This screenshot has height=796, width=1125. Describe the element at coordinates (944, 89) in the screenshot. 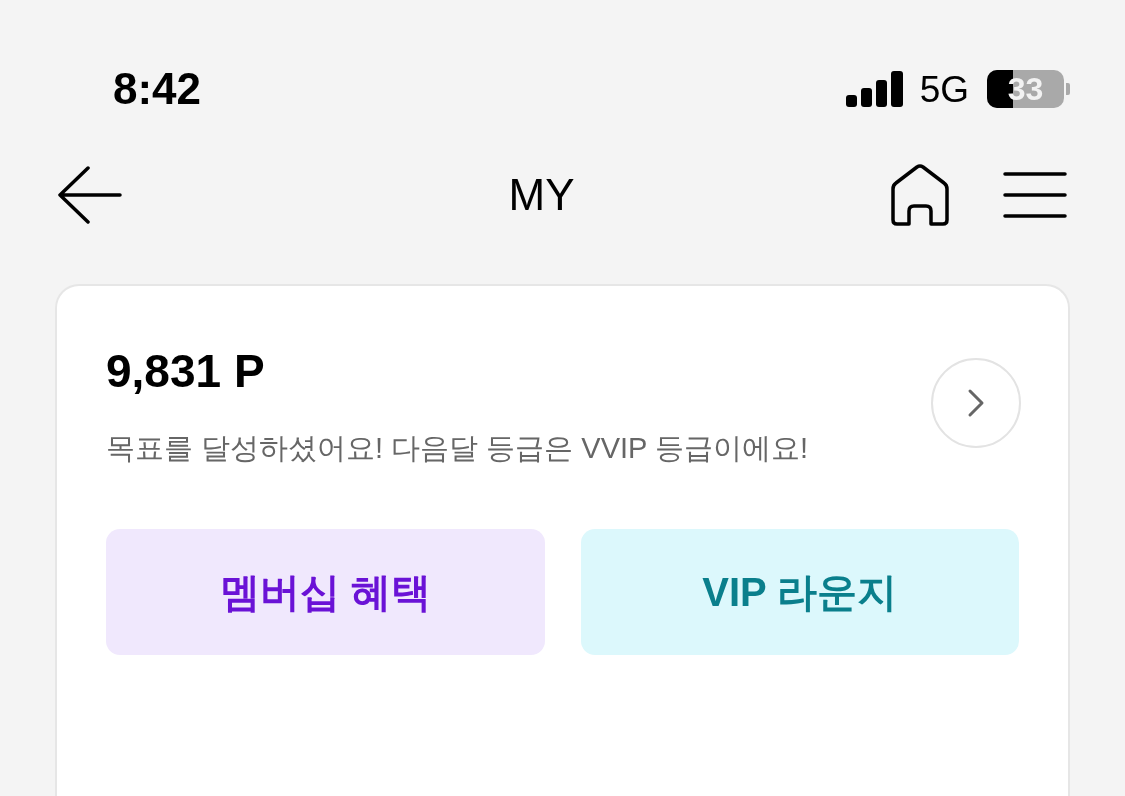

I see `network-label: 5G` at that location.